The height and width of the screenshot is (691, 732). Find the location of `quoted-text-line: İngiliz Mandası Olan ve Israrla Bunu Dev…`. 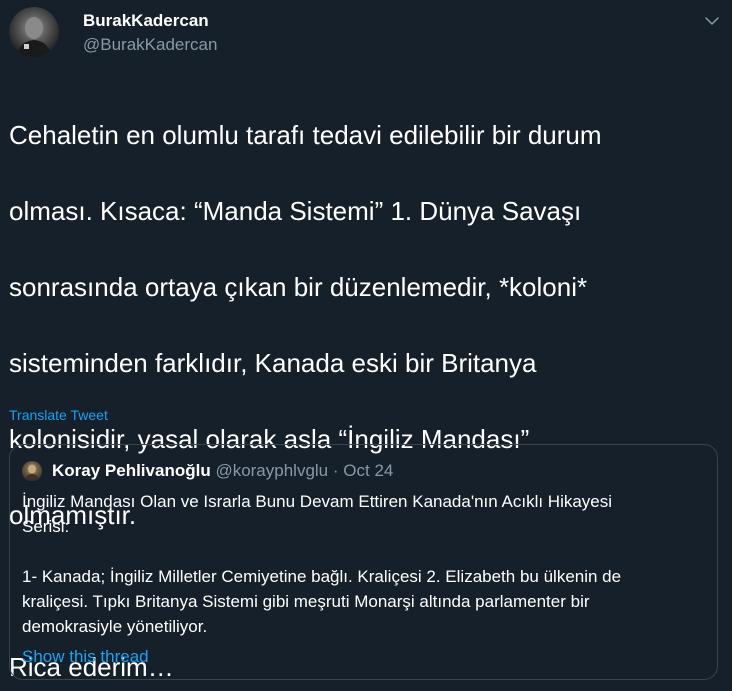

quoted-text-line: İngiliz Mandası Olan ve Israrla Bunu Dev… is located at coordinates (317, 501).